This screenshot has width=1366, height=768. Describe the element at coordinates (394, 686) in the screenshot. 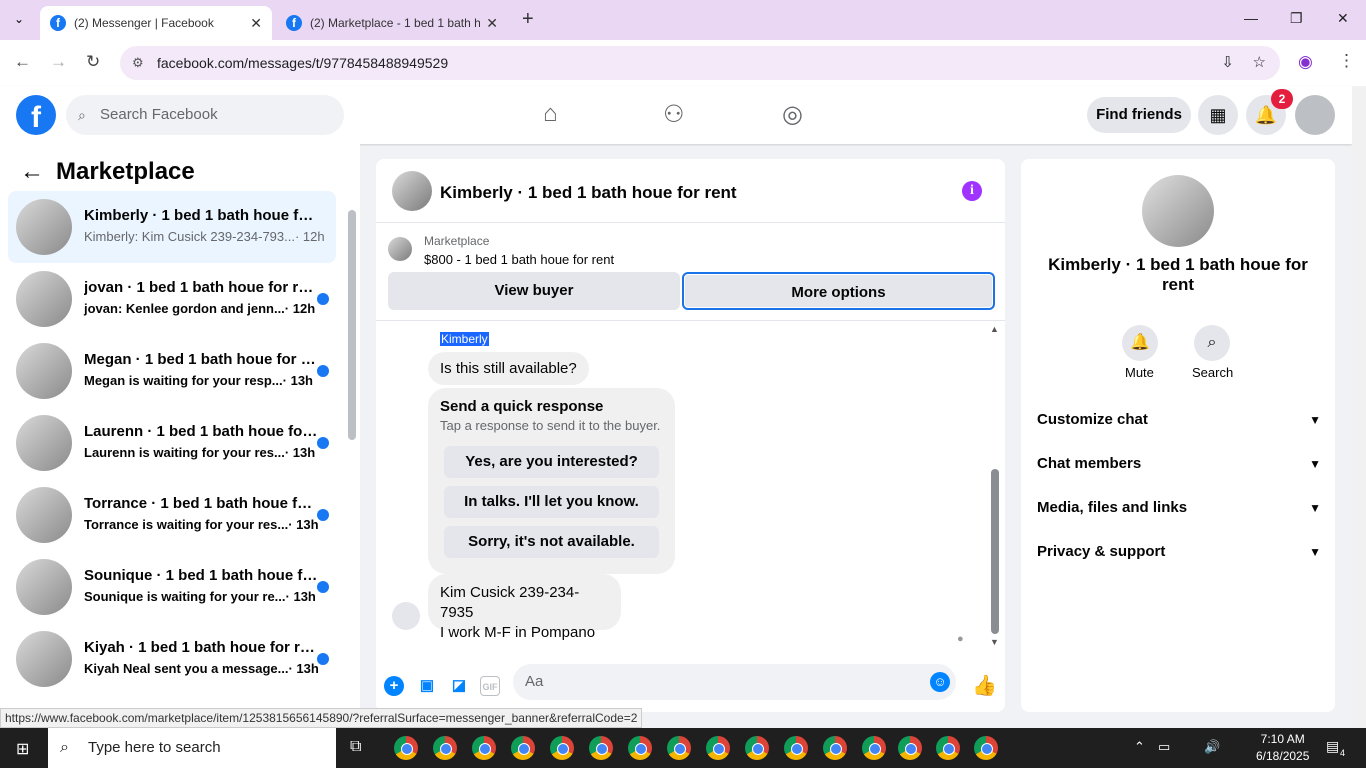

I see `add-icon: +` at that location.